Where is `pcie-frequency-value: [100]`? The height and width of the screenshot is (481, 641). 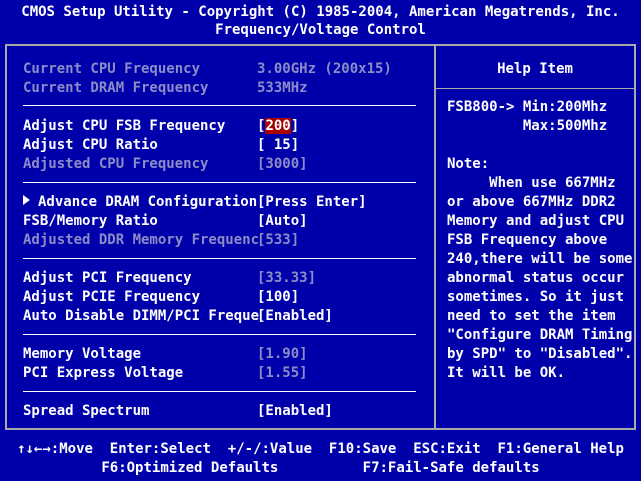
pcie-frequency-value: [100] is located at coordinates (278, 297).